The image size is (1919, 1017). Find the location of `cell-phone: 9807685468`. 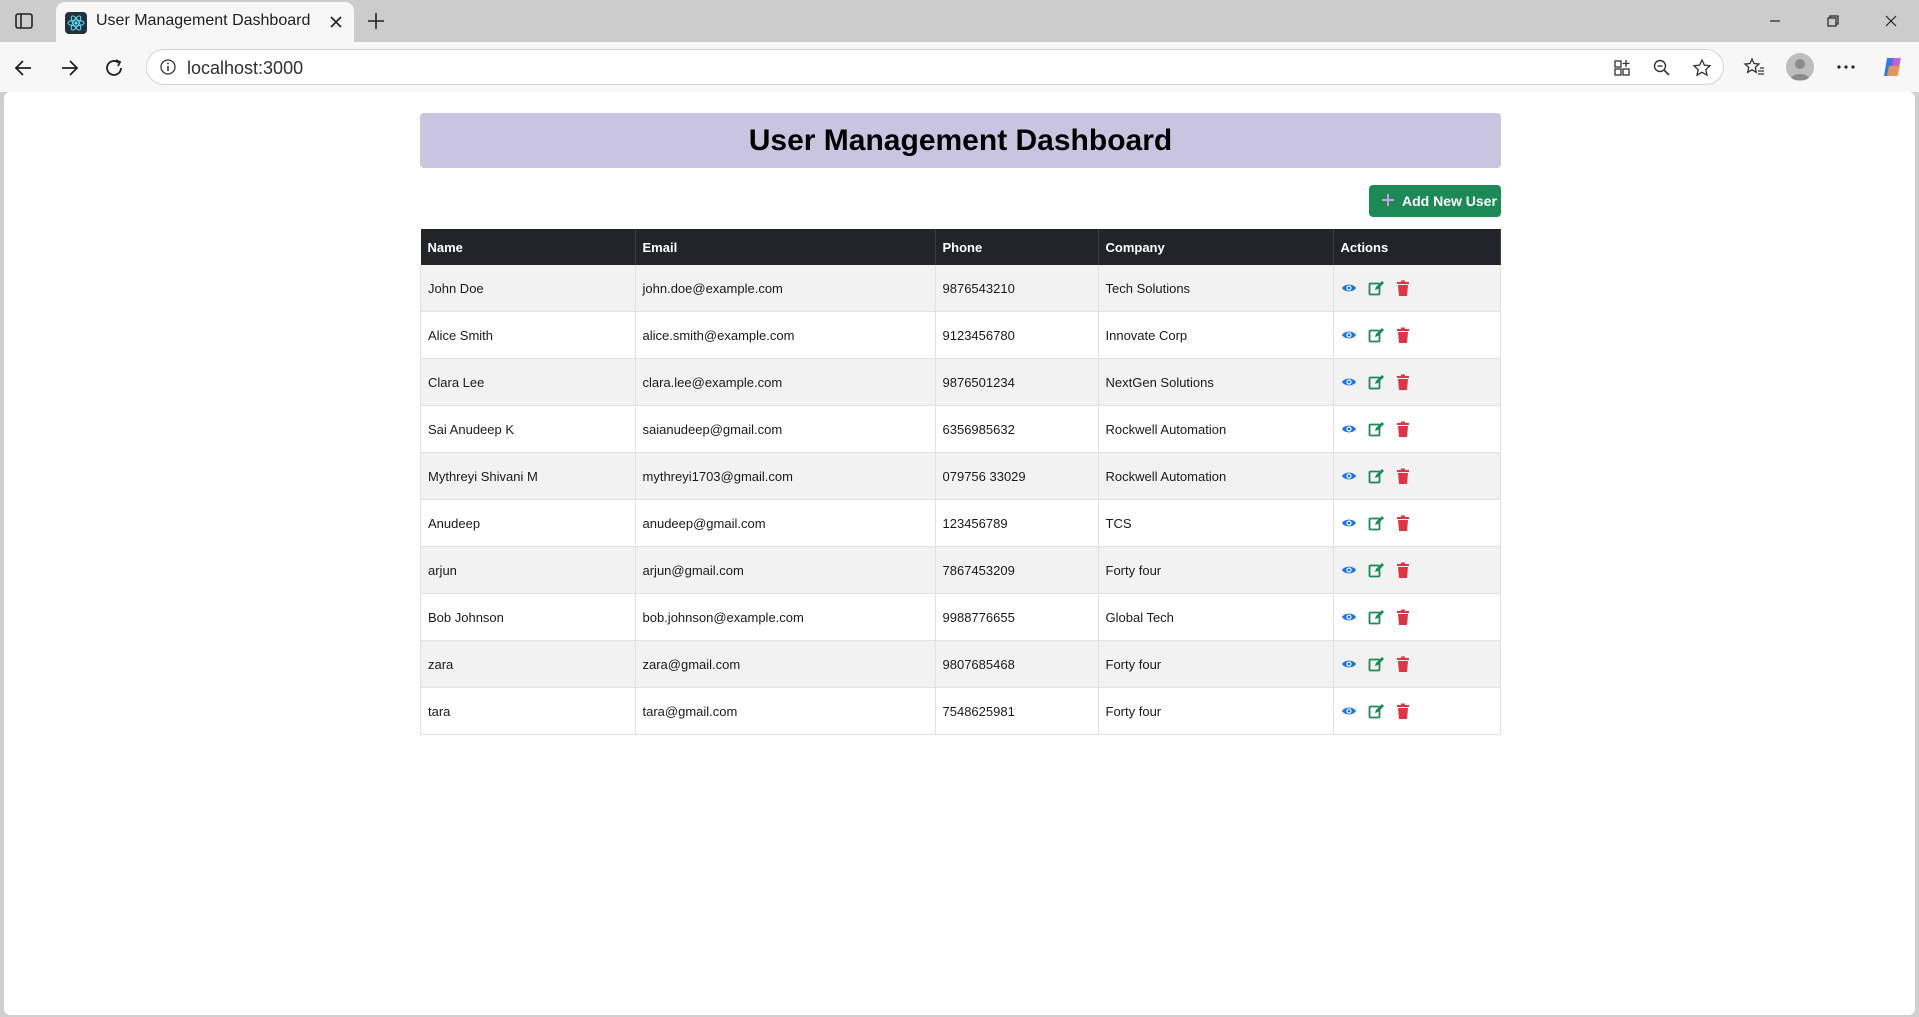

cell-phone: 9807685468 is located at coordinates (1017, 664).